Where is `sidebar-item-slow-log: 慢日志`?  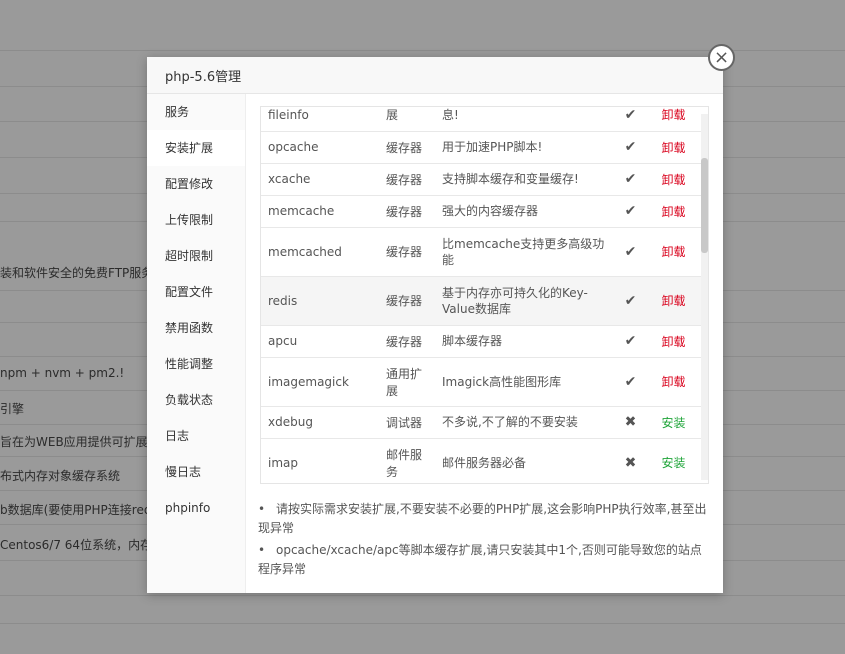
sidebar-item-slow-log: 慢日志 is located at coordinates (196, 472).